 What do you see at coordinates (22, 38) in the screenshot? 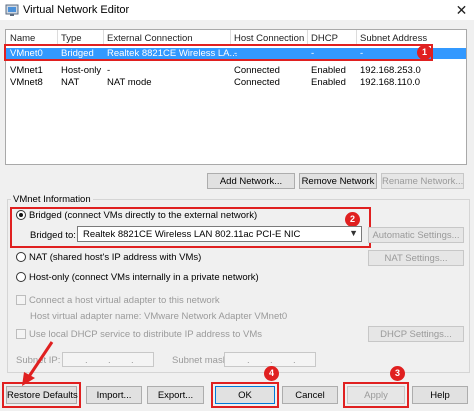
I see `column-header-name: Name` at bounding box center [22, 38].